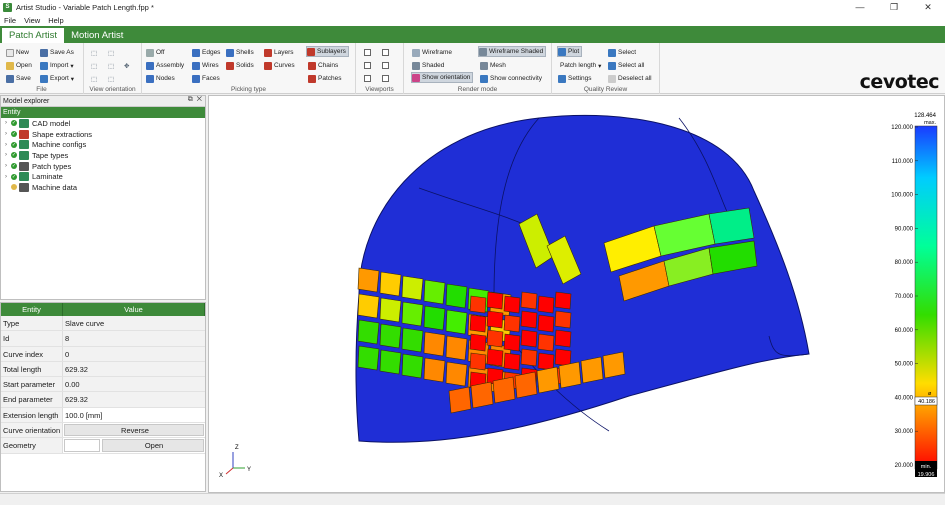 The width and height of the screenshot is (945, 505). I want to click on plot-button: Plot, so click(570, 51).